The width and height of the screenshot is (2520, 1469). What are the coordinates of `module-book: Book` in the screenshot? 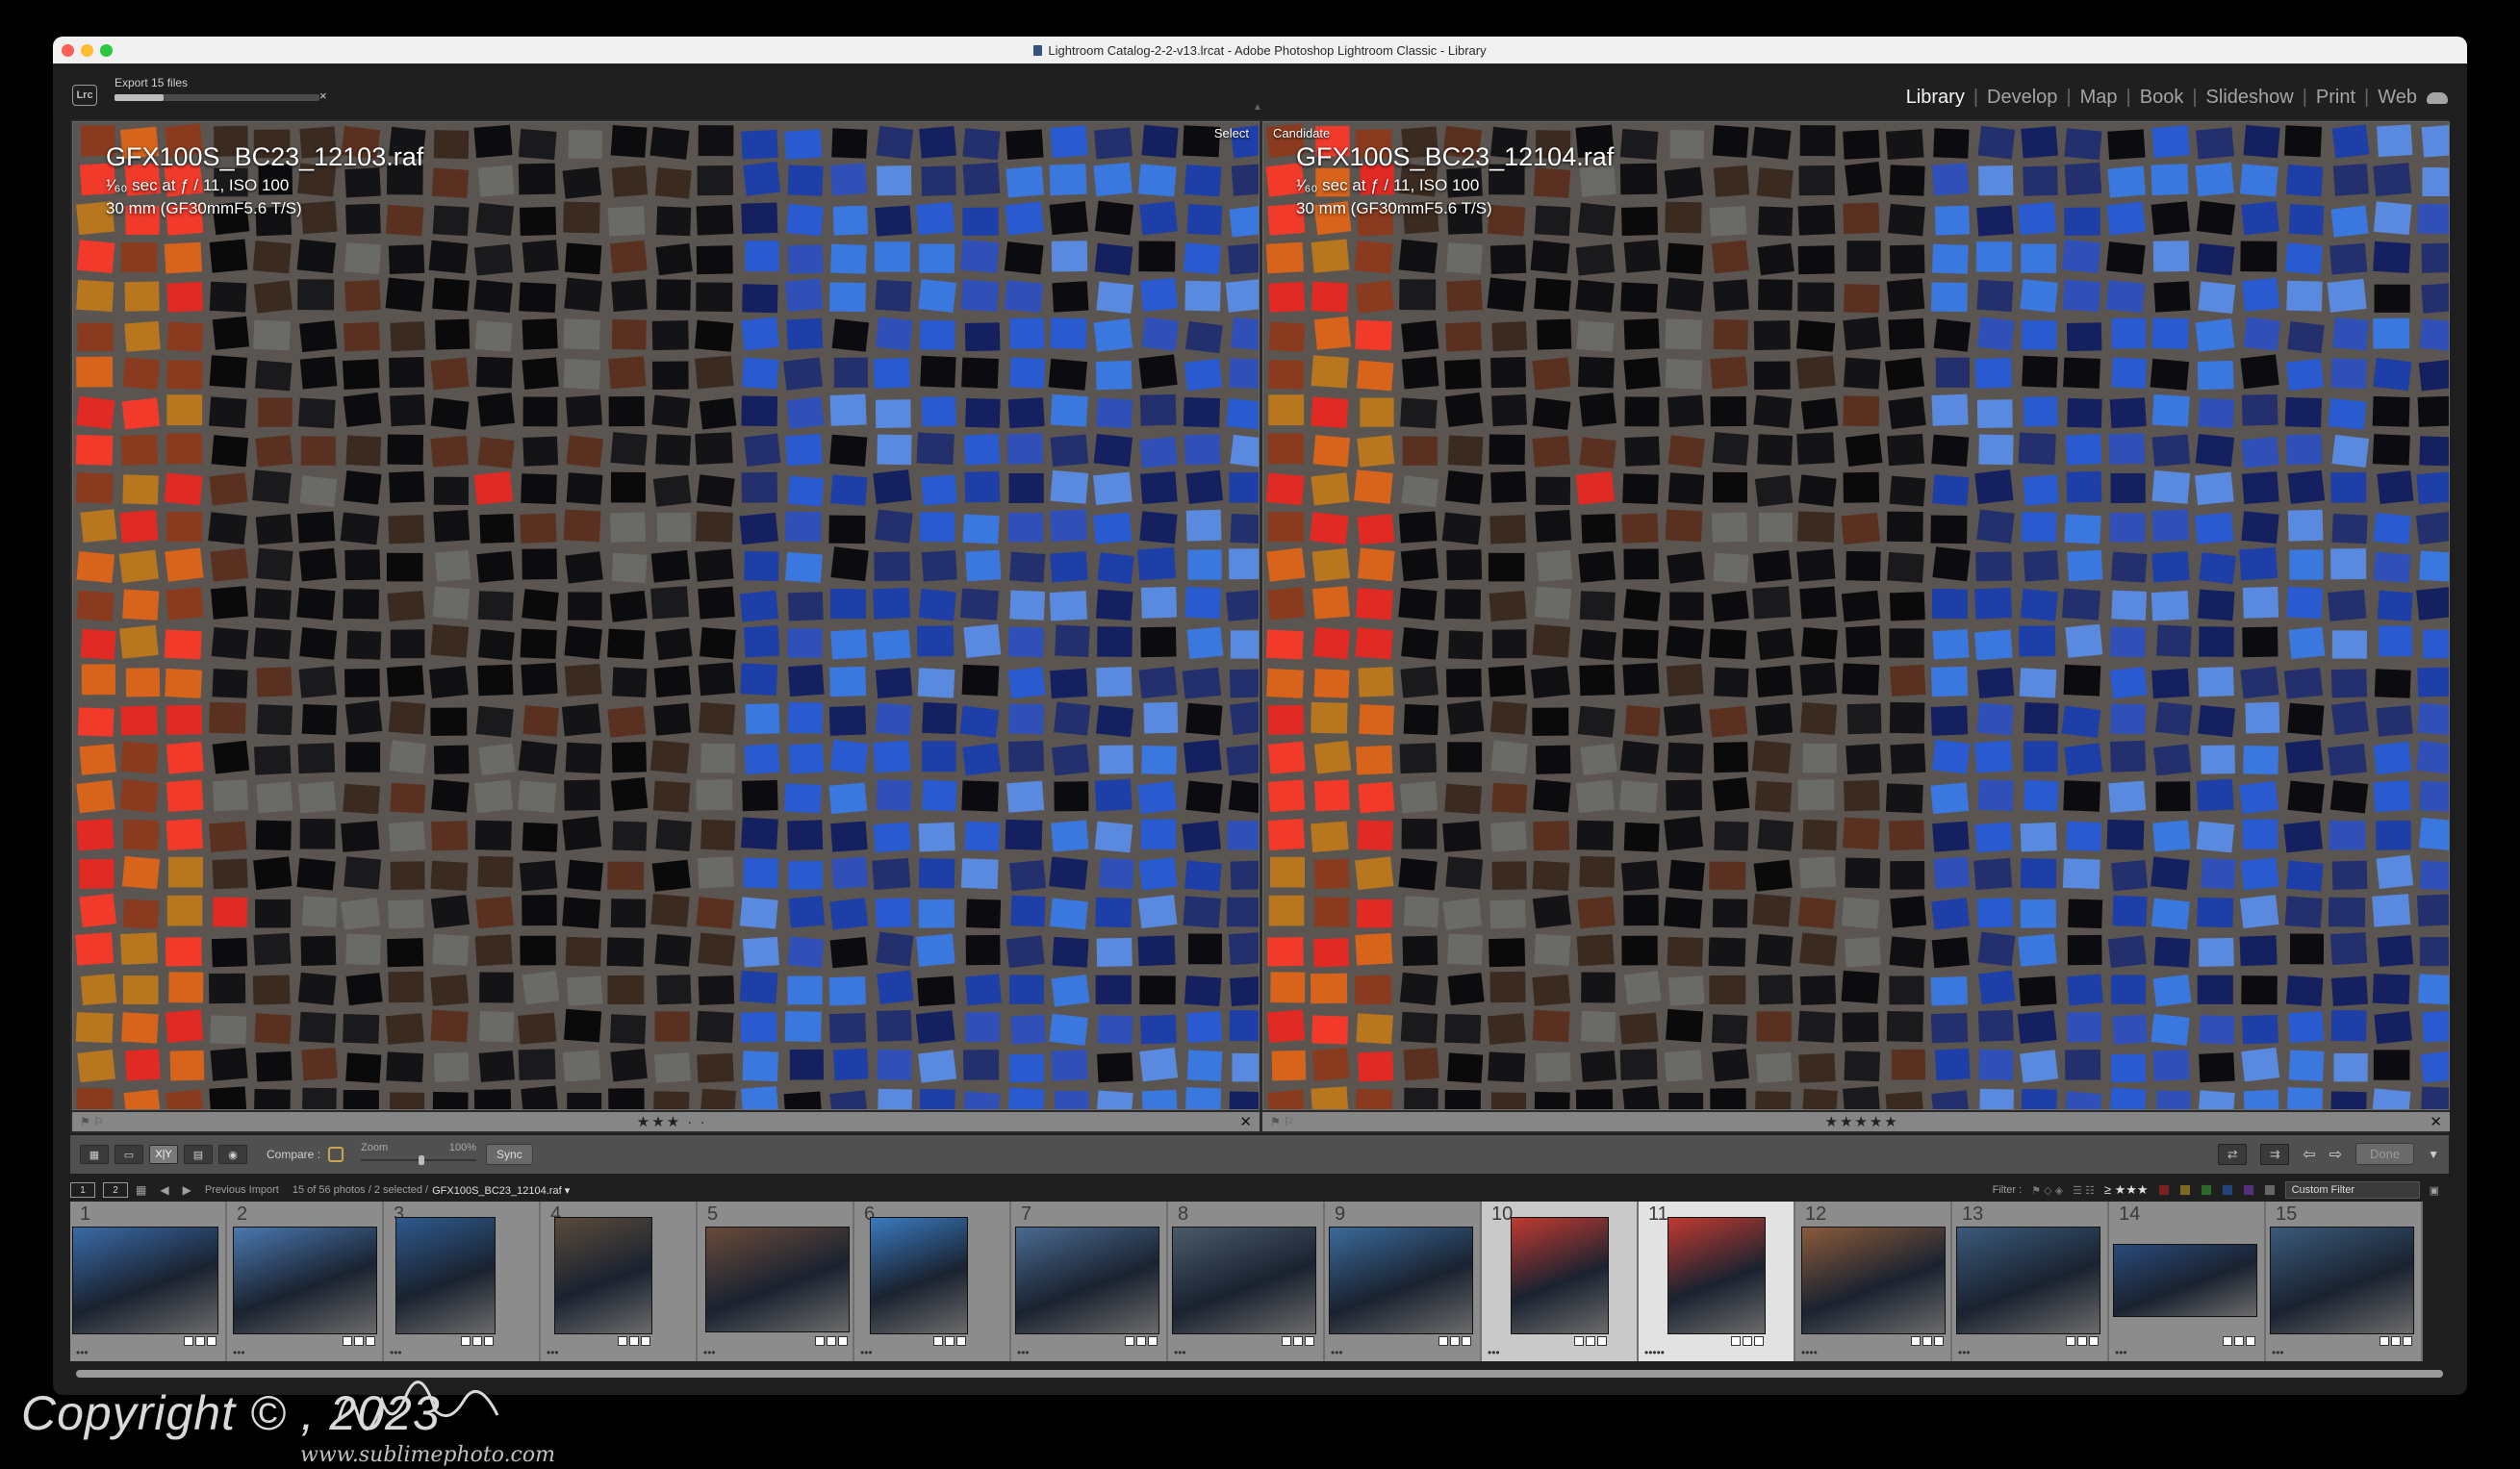 It's located at (2162, 98).